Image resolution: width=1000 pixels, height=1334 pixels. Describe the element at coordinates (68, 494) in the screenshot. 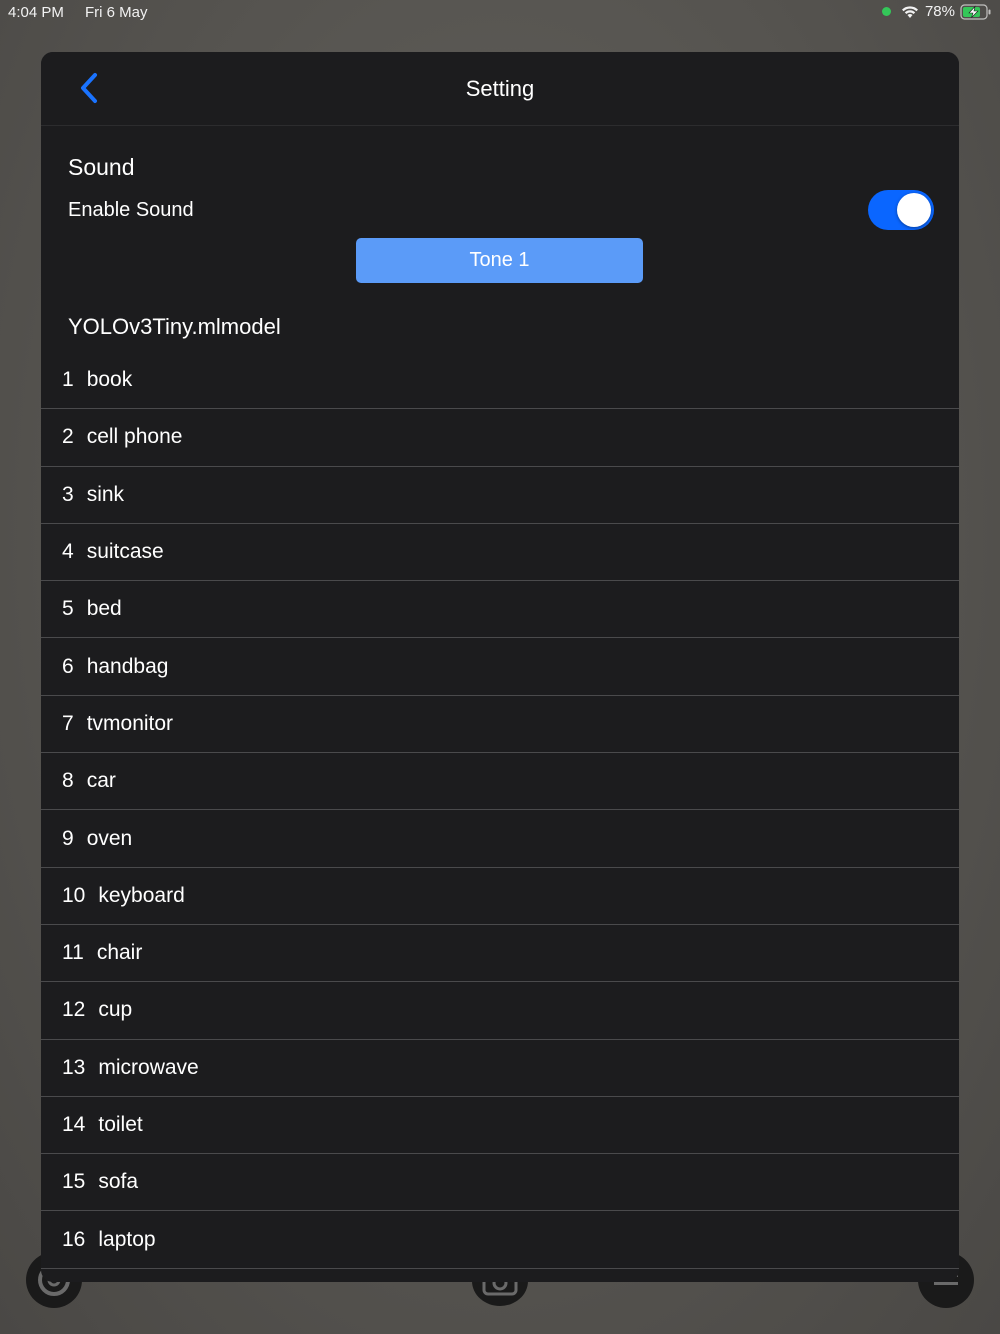

I see `list-item-number: 3` at that location.